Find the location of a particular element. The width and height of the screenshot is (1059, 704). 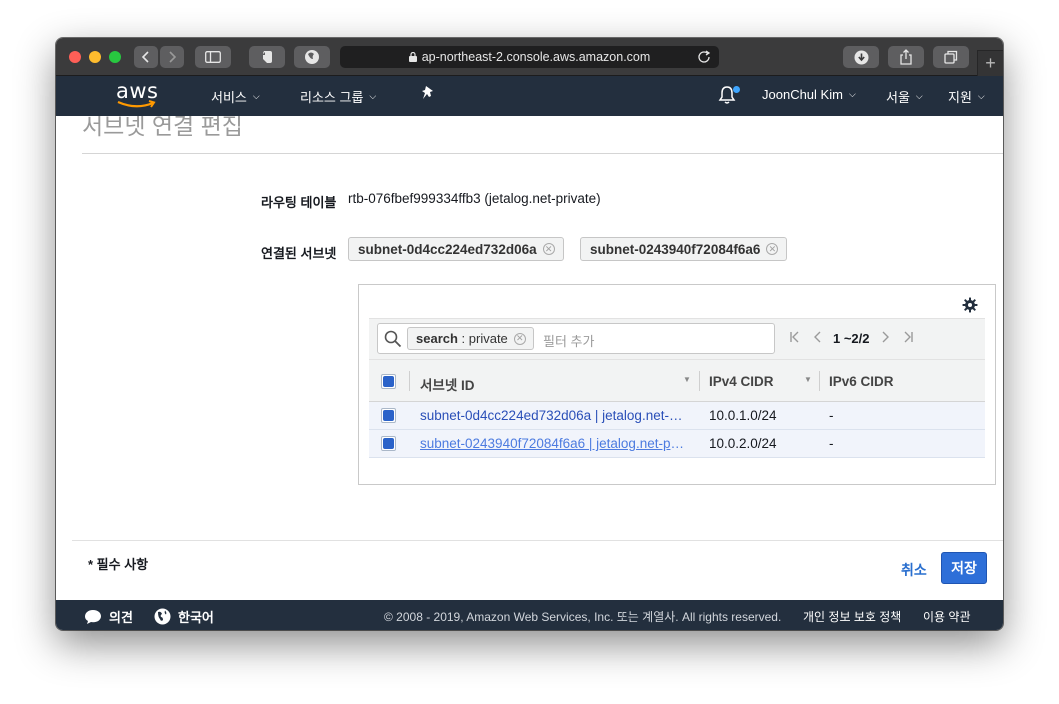

column-header-ipv4: IPv4 CIDR is located at coordinates (741, 381).